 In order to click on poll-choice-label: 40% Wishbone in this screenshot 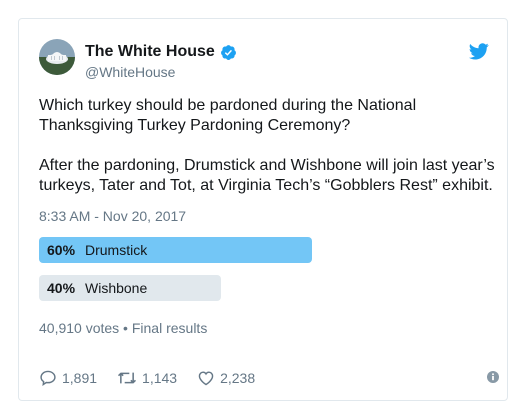, I will do `click(93, 288)`.